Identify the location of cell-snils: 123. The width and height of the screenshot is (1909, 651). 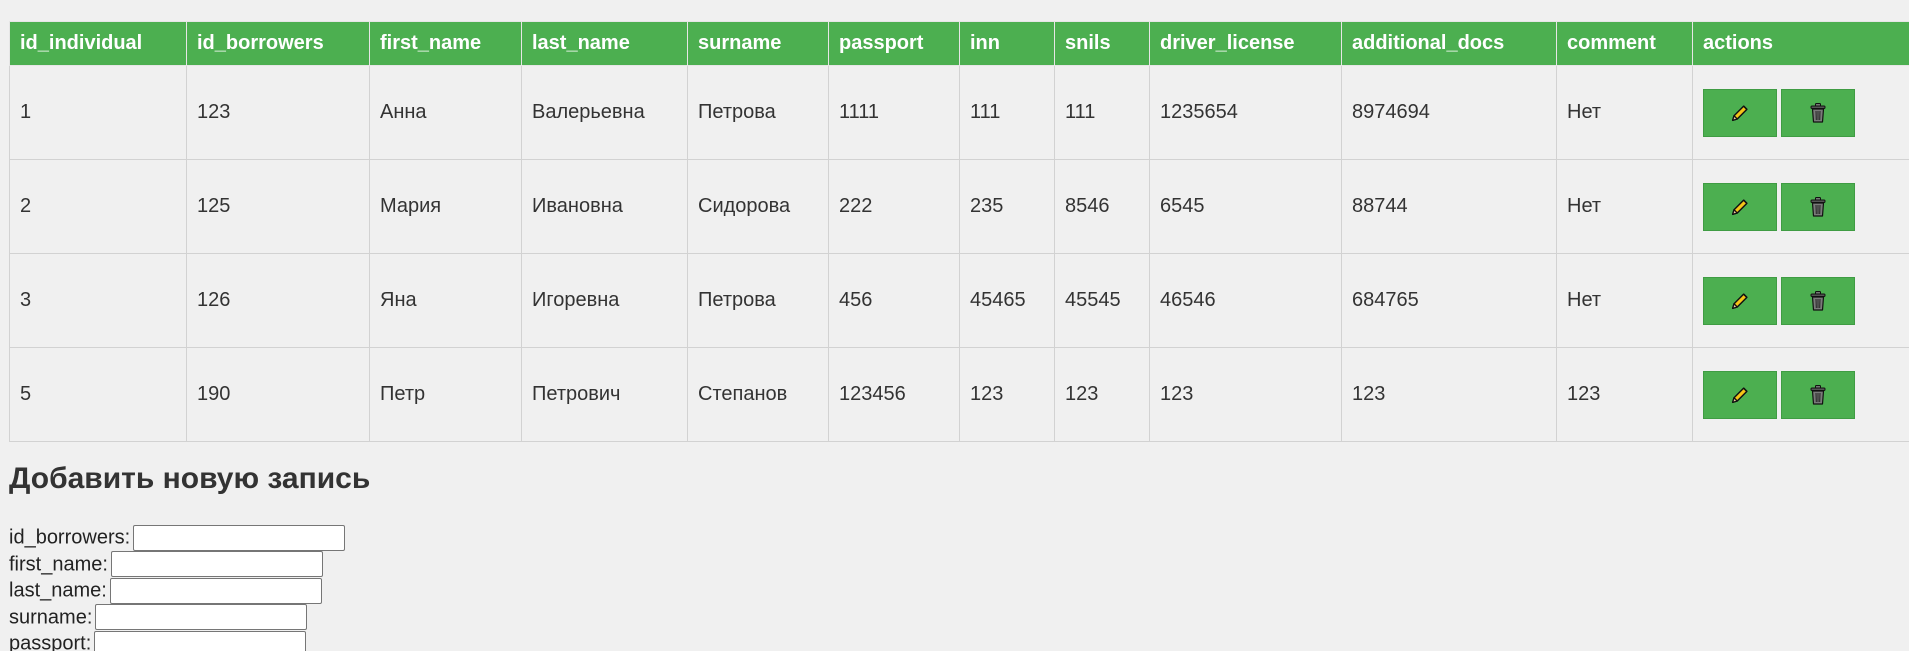
(1102, 394).